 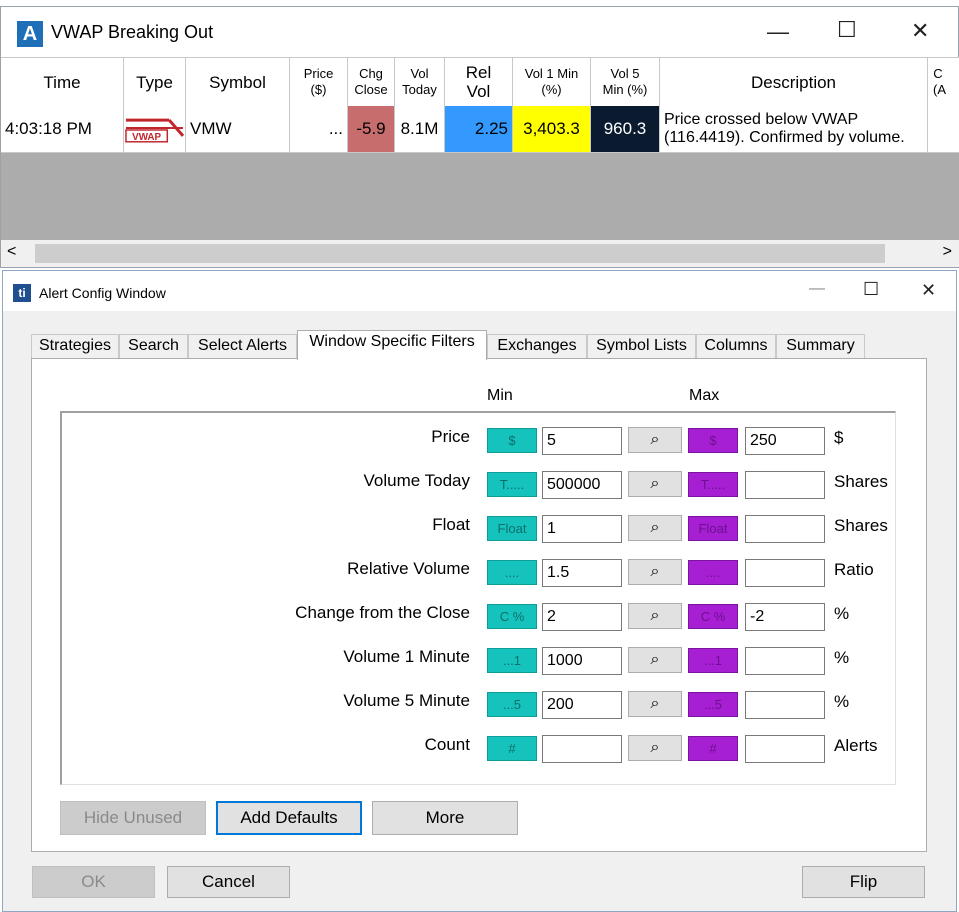 I want to click on minimize-button: —, so click(x=778, y=32).